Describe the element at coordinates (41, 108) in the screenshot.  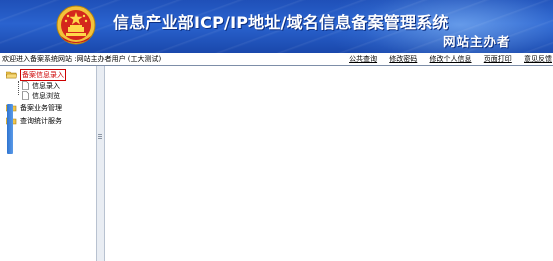
I see `nav-item-label: 备案业务管理` at that location.